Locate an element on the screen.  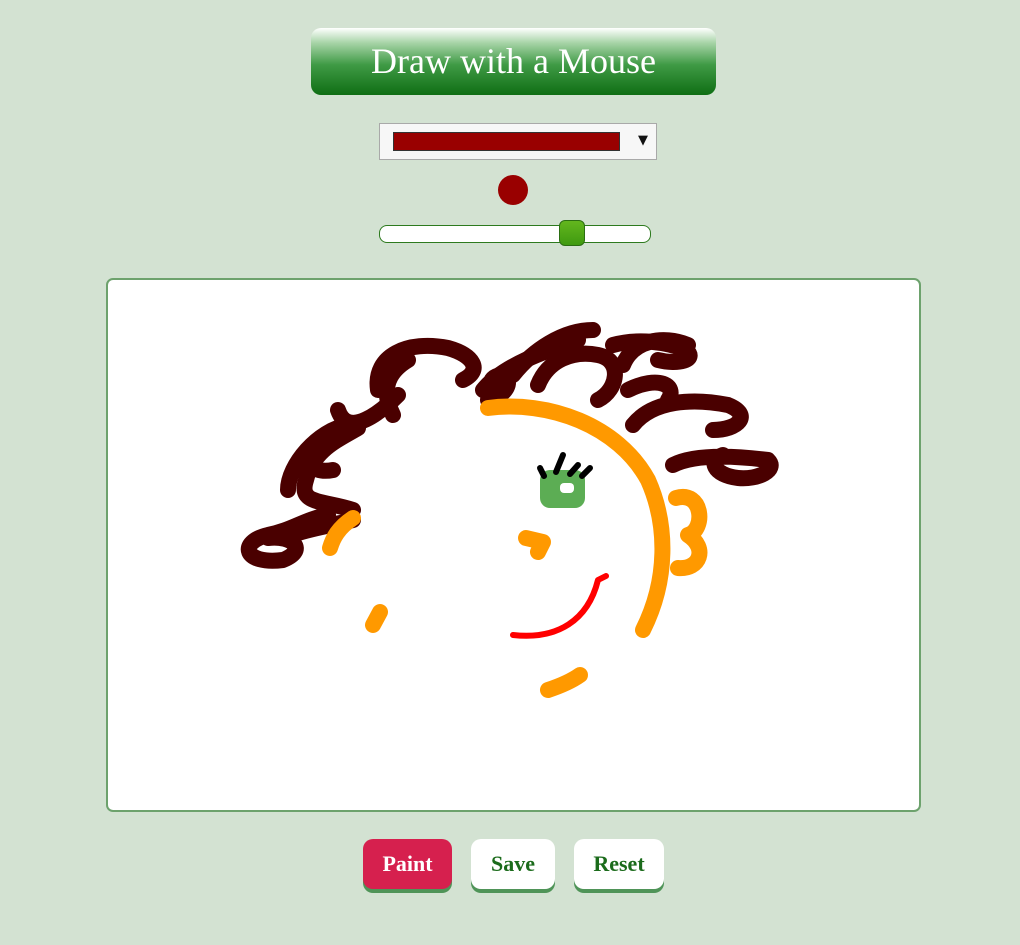
app-title: Draw with a Mouse is located at coordinates (513, 61).